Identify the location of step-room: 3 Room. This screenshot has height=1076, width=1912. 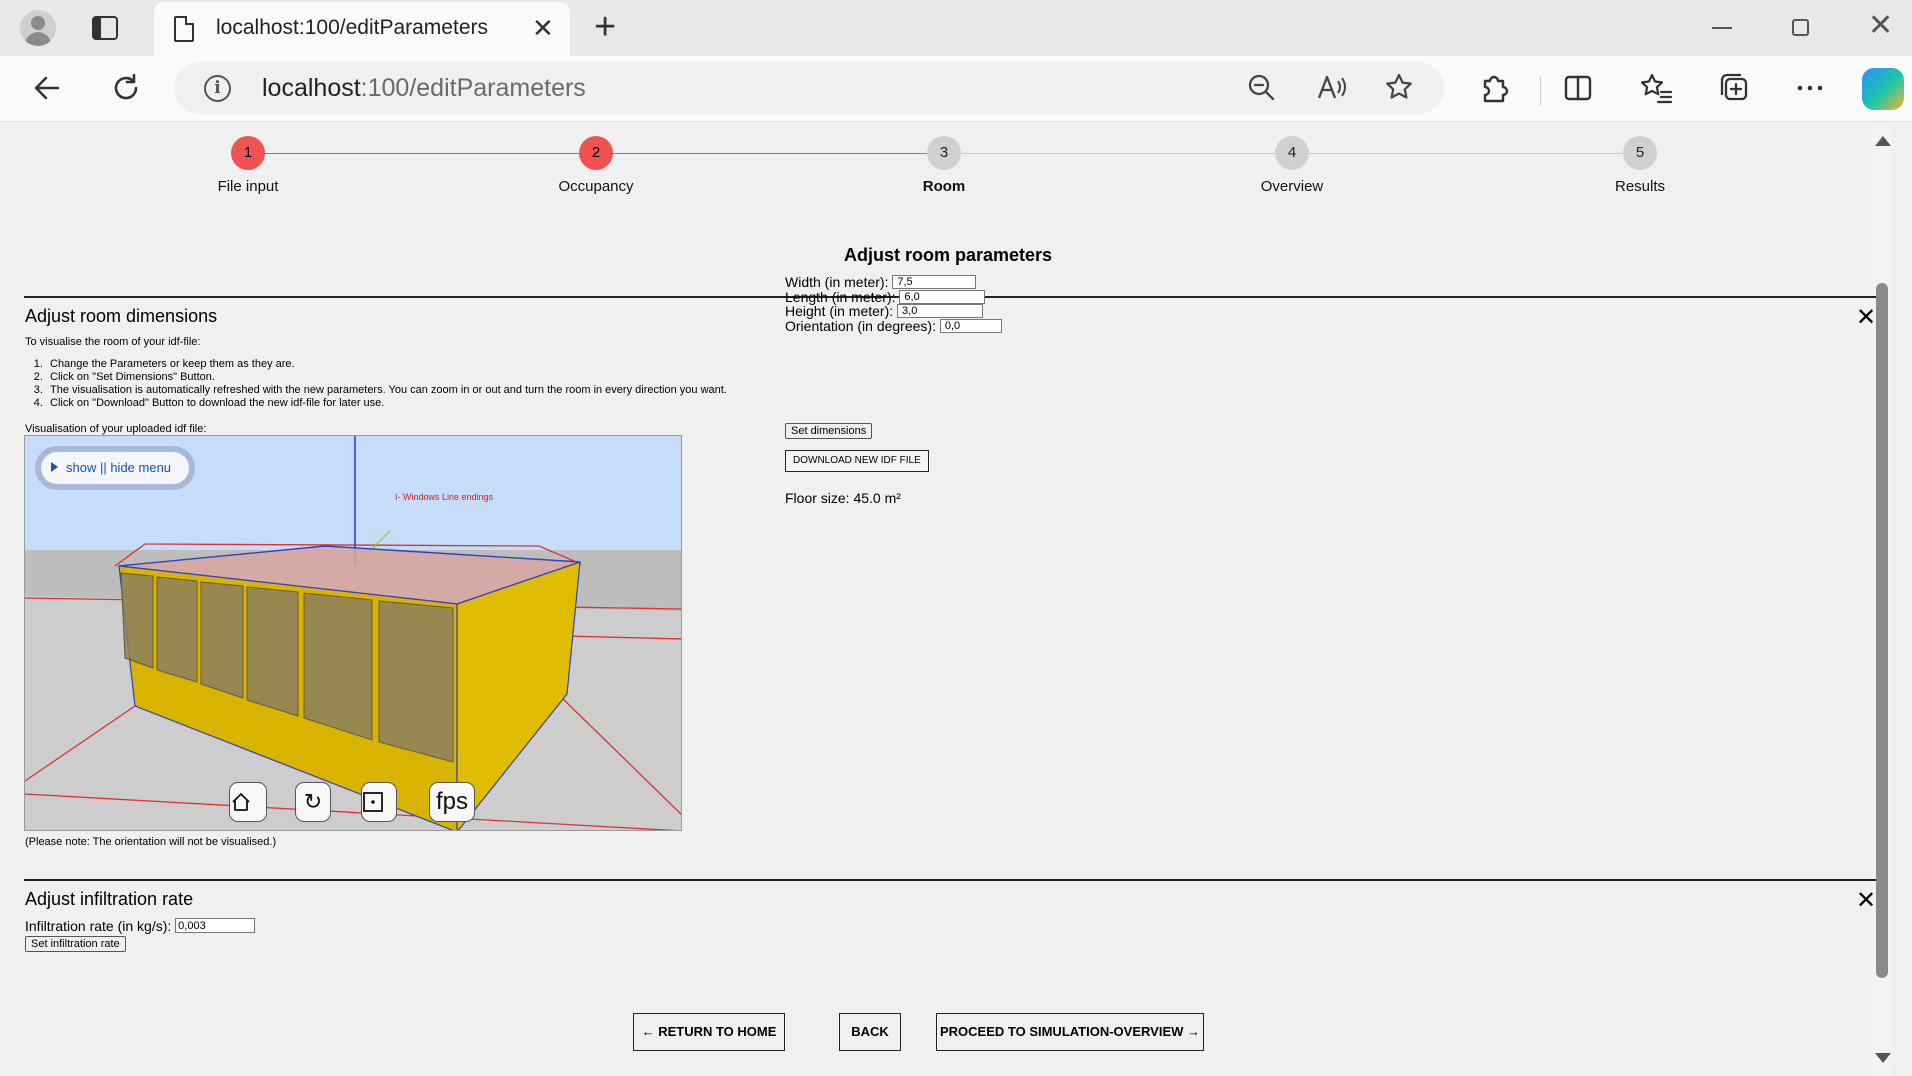
(944, 165).